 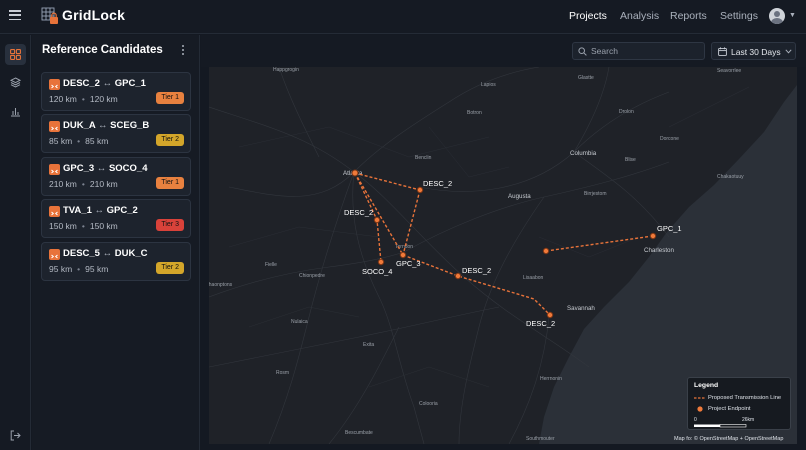 What do you see at coordinates (745, 398) in the screenshot?
I see `legend-line-label: Proposed Transmission Line` at bounding box center [745, 398].